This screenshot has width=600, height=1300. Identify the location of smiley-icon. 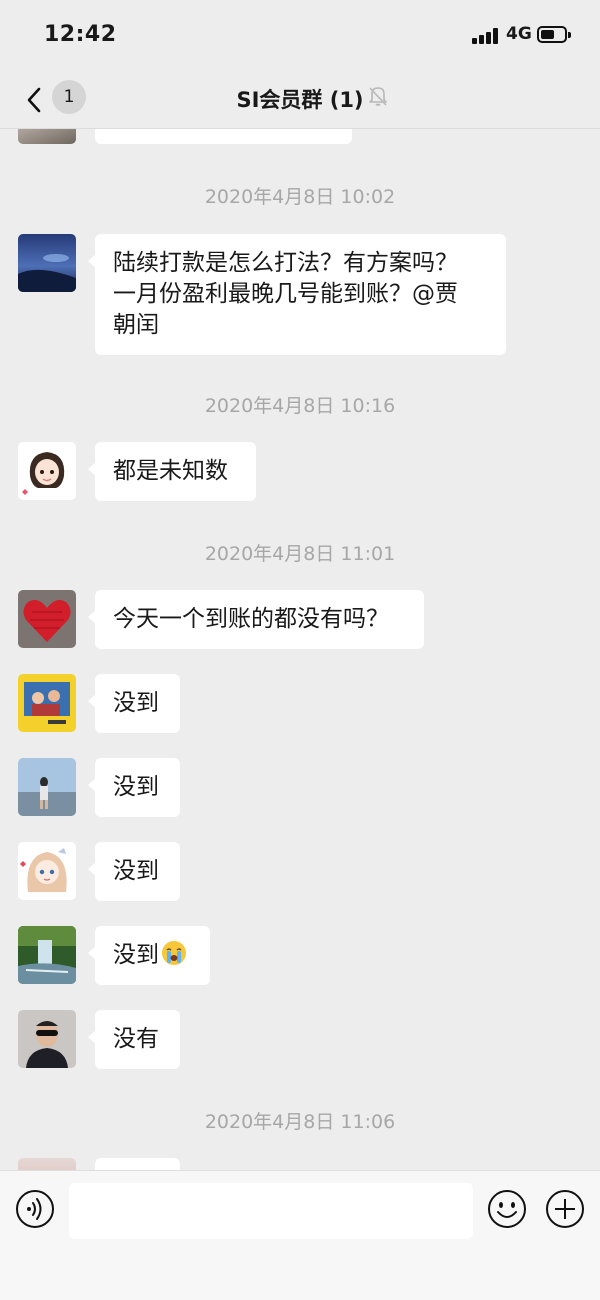
(507, 1209).